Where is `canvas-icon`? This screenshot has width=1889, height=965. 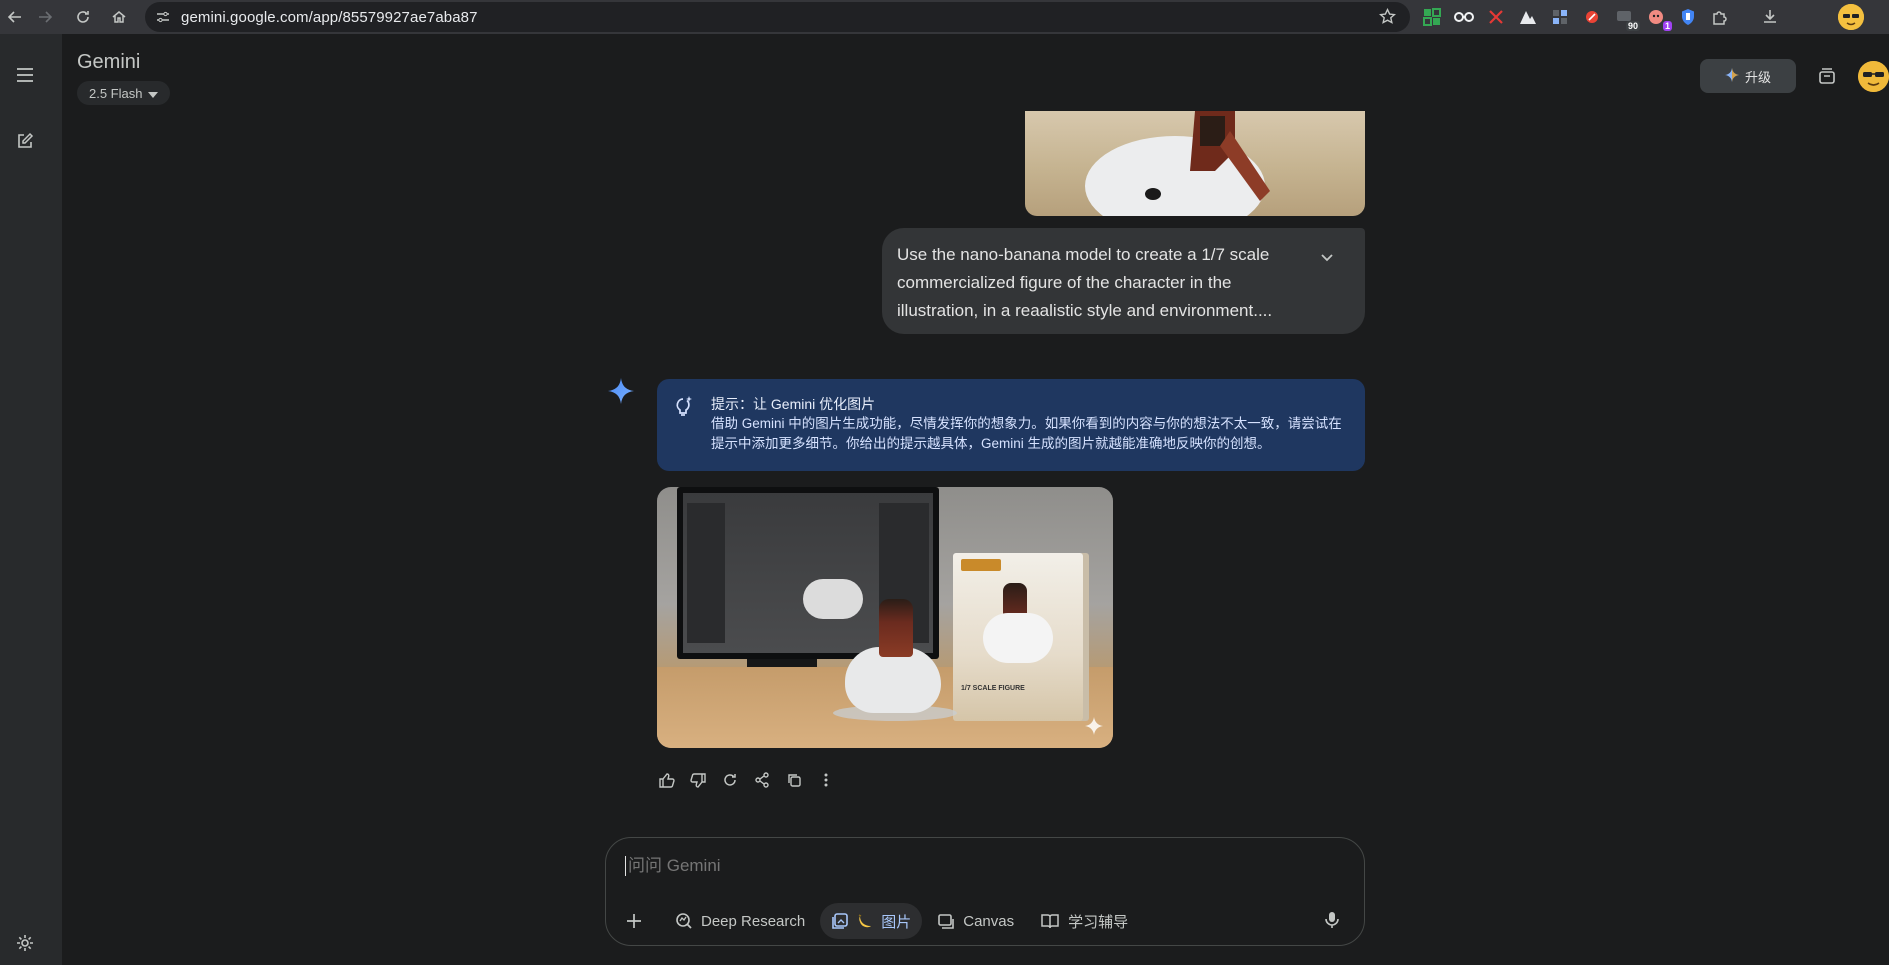 canvas-icon is located at coordinates (946, 921).